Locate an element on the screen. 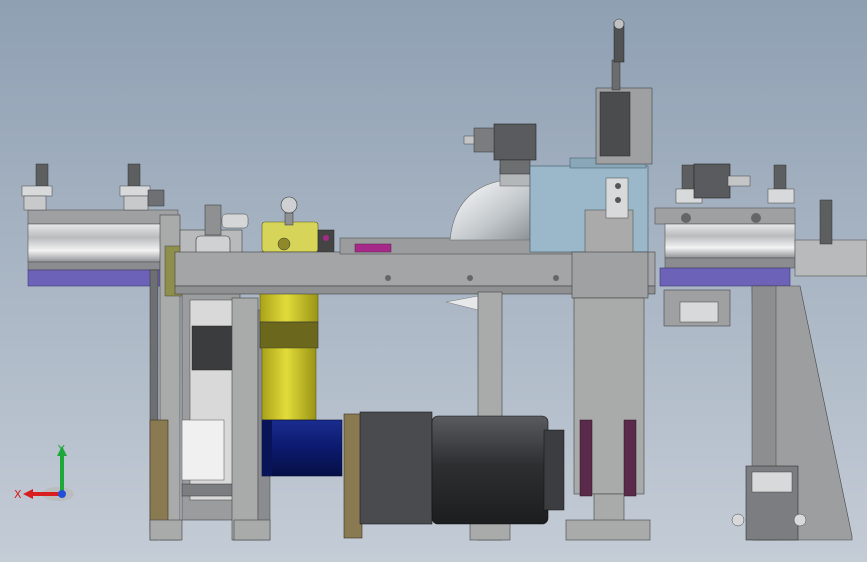 The height and width of the screenshot is (562, 867). right-bracket is located at coordinates (697, 308).